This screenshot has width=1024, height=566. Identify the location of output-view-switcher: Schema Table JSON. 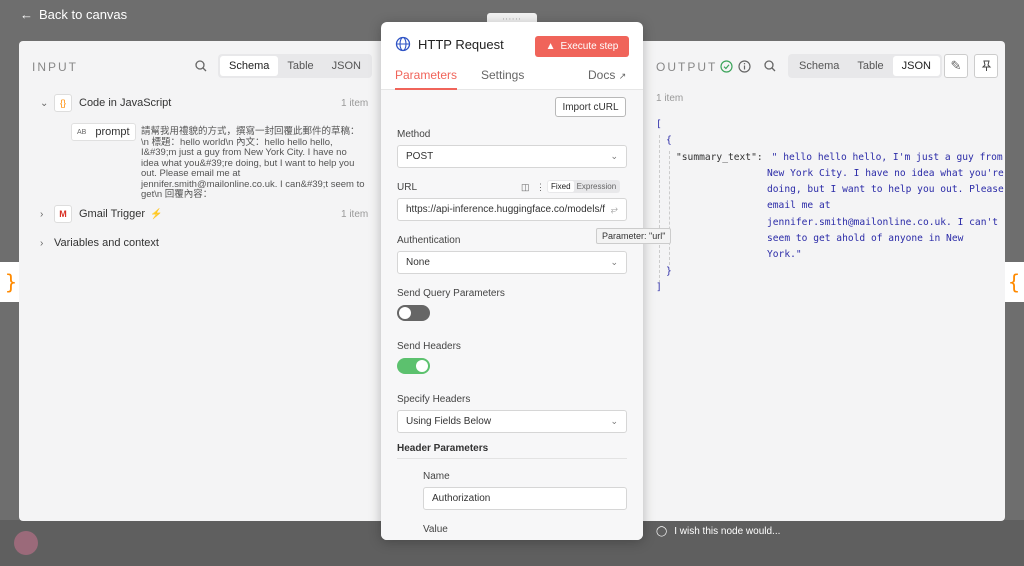
(865, 66).